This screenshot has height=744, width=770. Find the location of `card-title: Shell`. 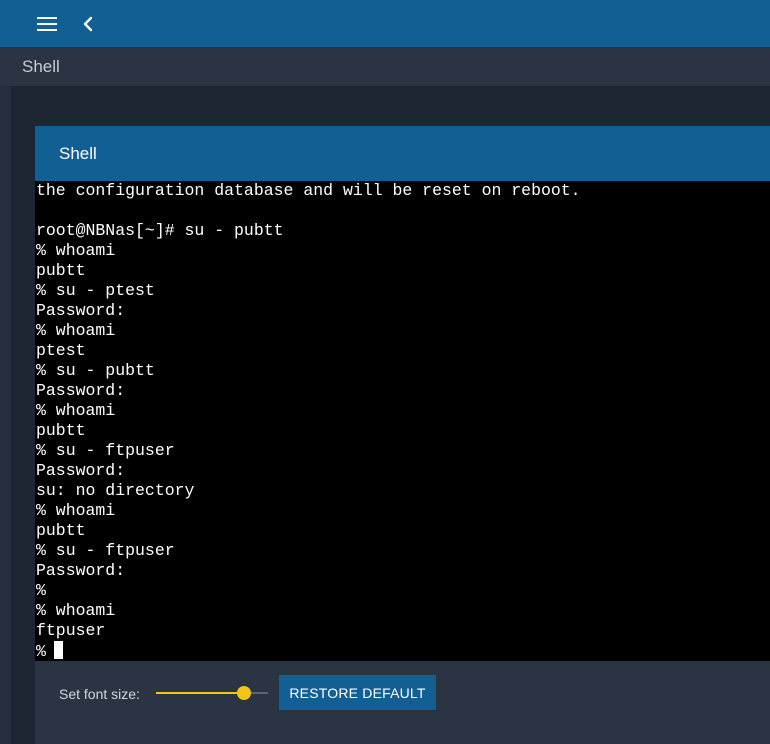

card-title: Shell is located at coordinates (78, 153).